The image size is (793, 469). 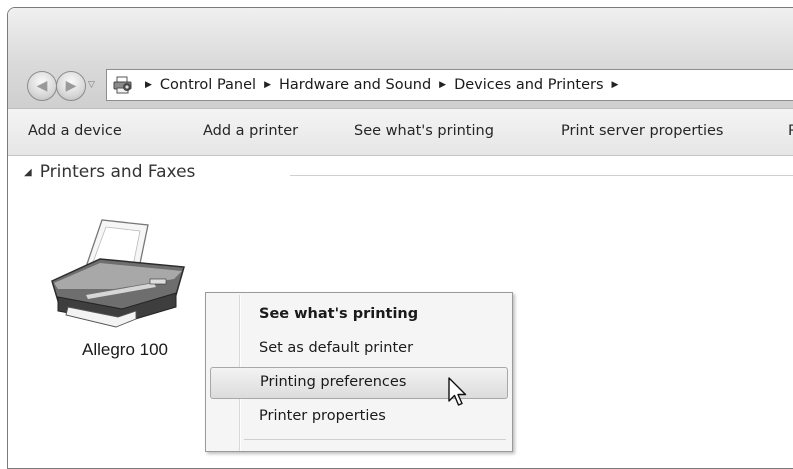 I want to click on forward-arrow-icon: ▶, so click(x=71, y=86).